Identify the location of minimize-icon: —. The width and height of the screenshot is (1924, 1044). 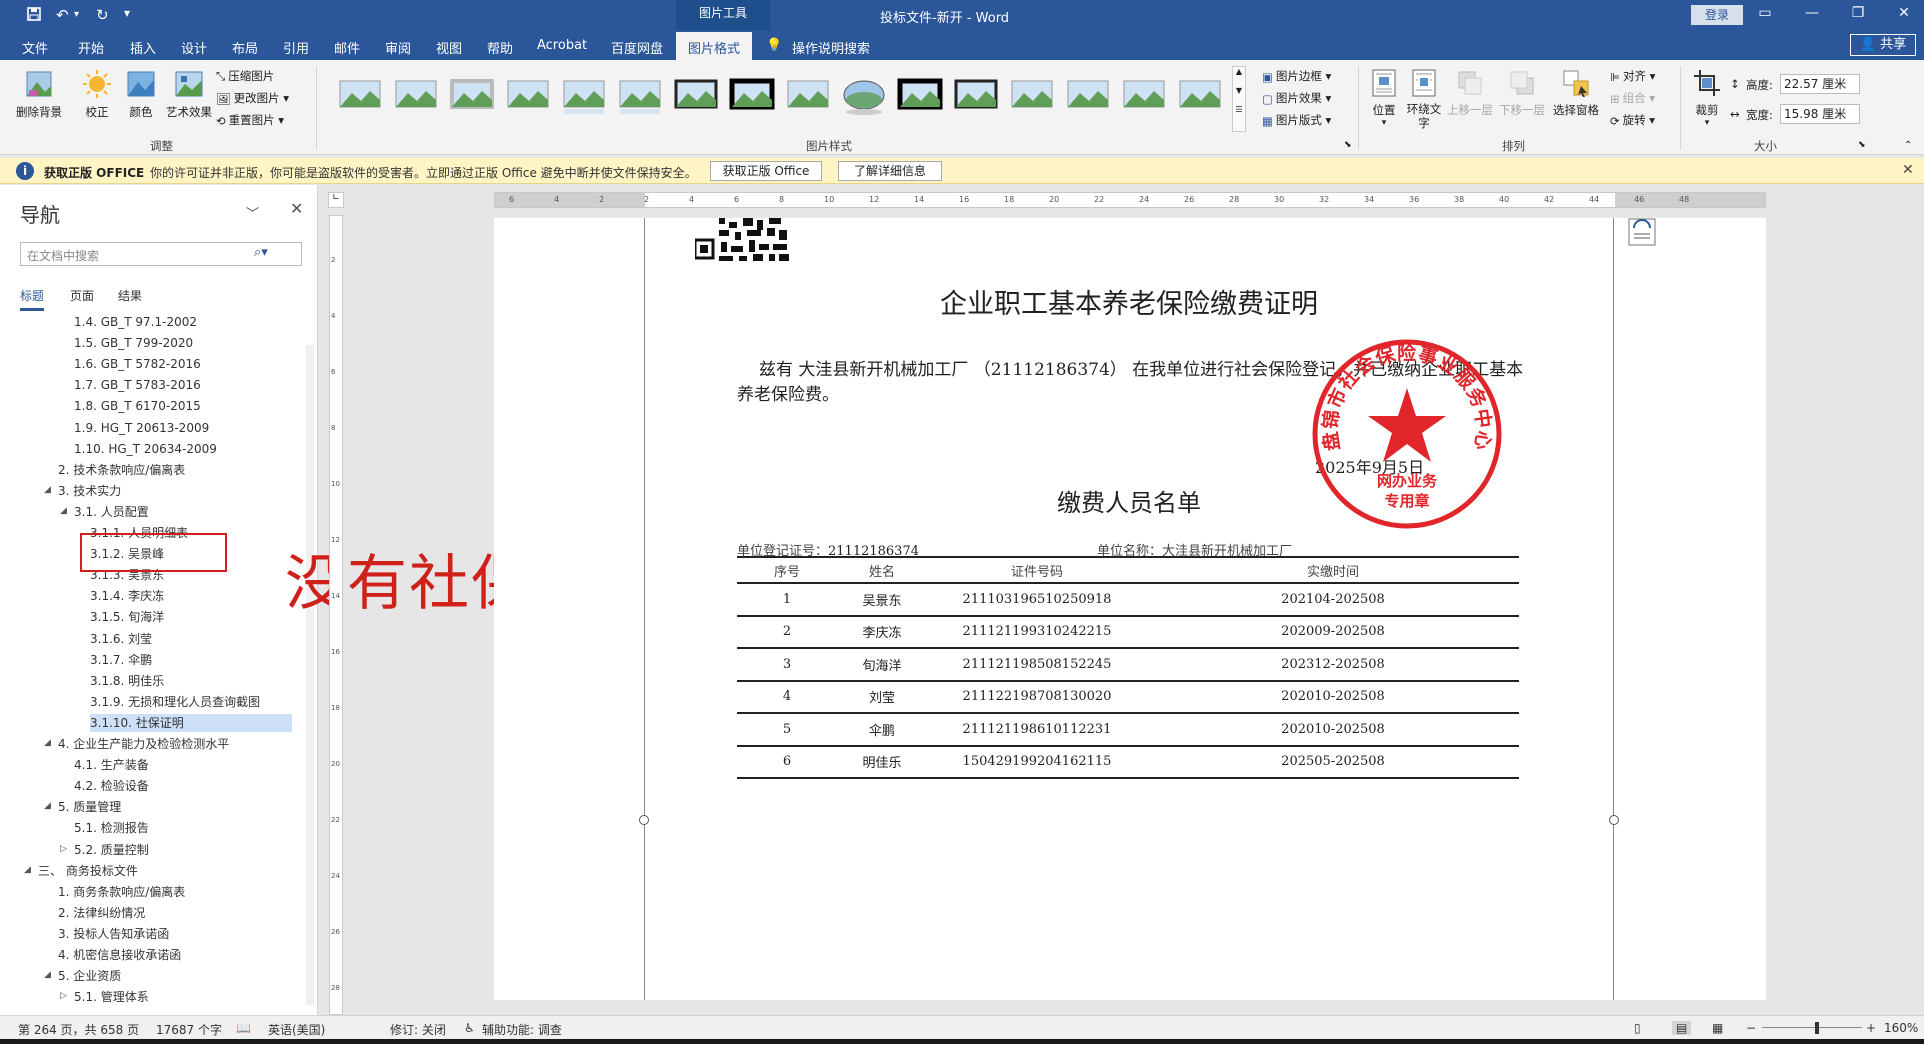
(1812, 13).